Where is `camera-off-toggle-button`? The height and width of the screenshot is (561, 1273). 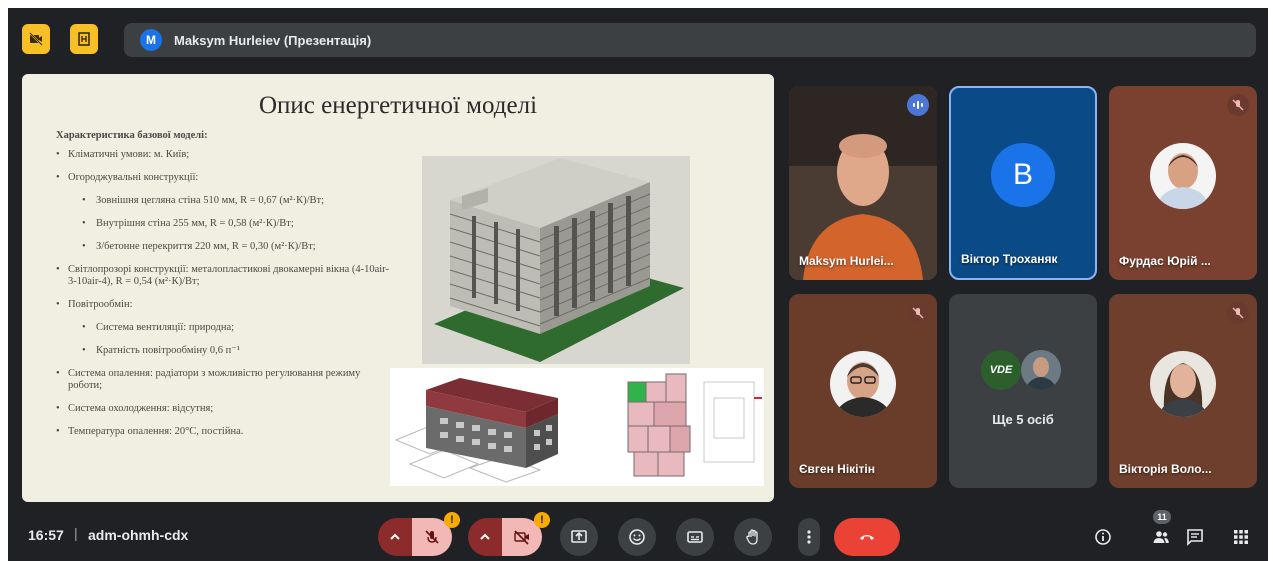
camera-off-toggle-button is located at coordinates (36, 39).